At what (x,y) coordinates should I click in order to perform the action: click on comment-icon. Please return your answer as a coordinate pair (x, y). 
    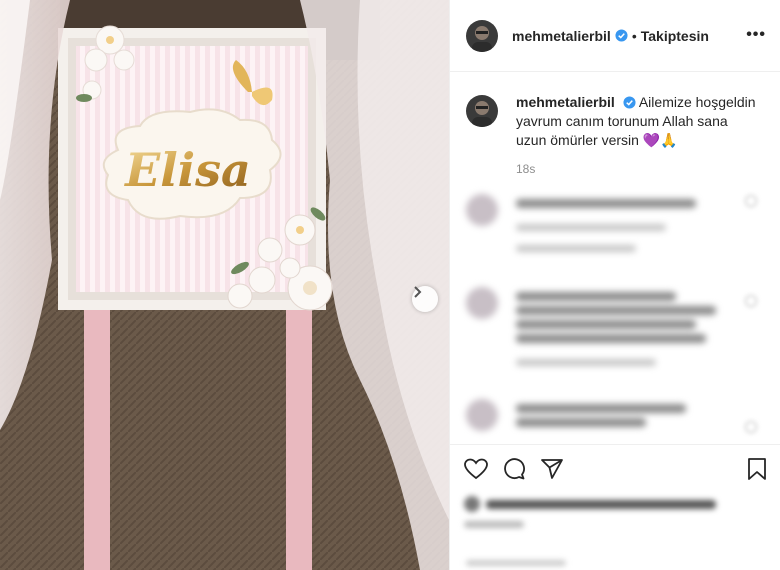
    Looking at the image, I should click on (514, 469).